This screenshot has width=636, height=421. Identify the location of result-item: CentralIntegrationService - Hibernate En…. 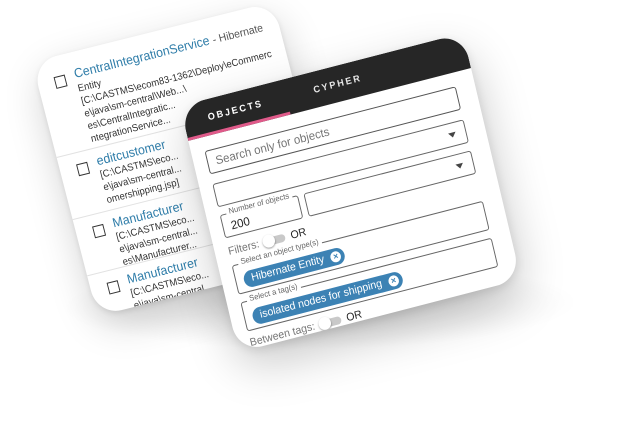
(171, 78).